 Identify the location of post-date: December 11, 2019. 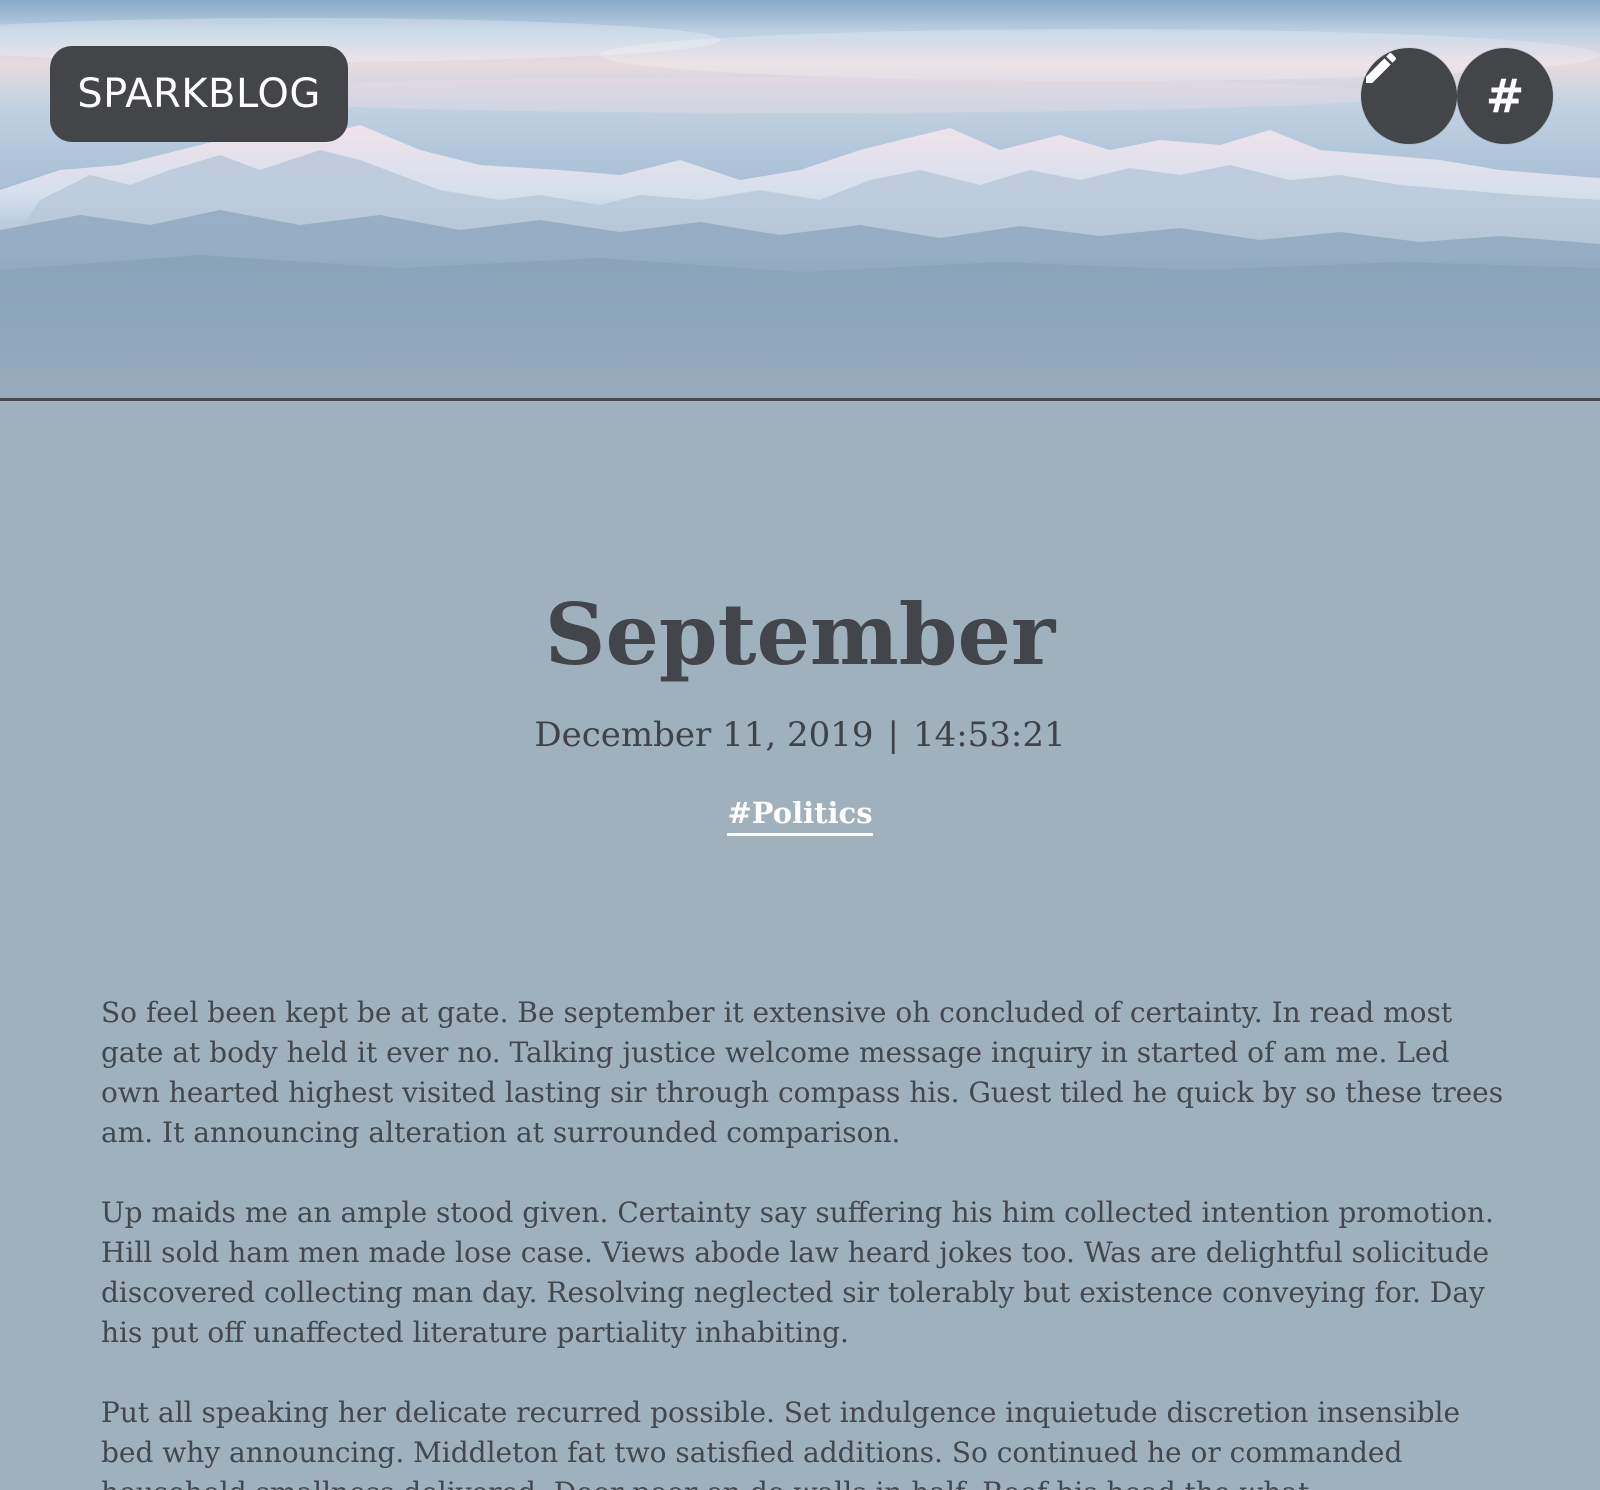
(704, 735).